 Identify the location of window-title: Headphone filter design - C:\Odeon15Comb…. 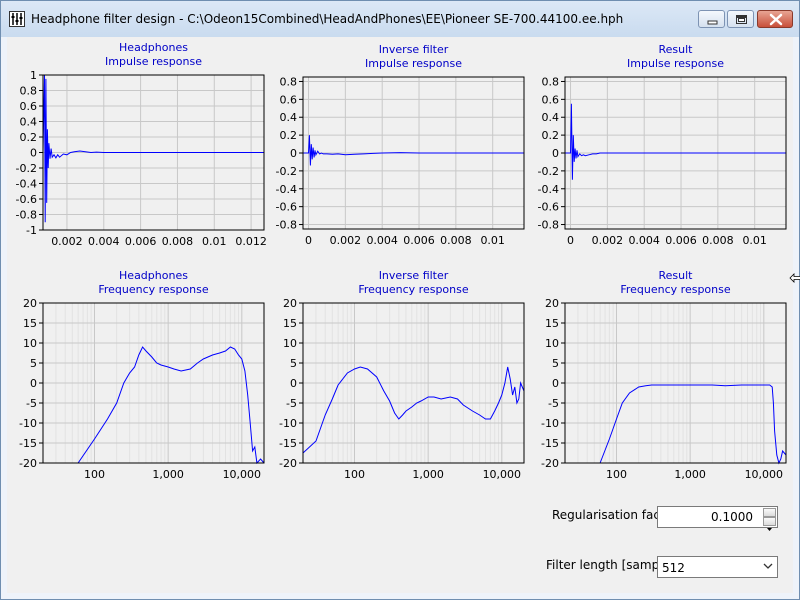
(327, 19).